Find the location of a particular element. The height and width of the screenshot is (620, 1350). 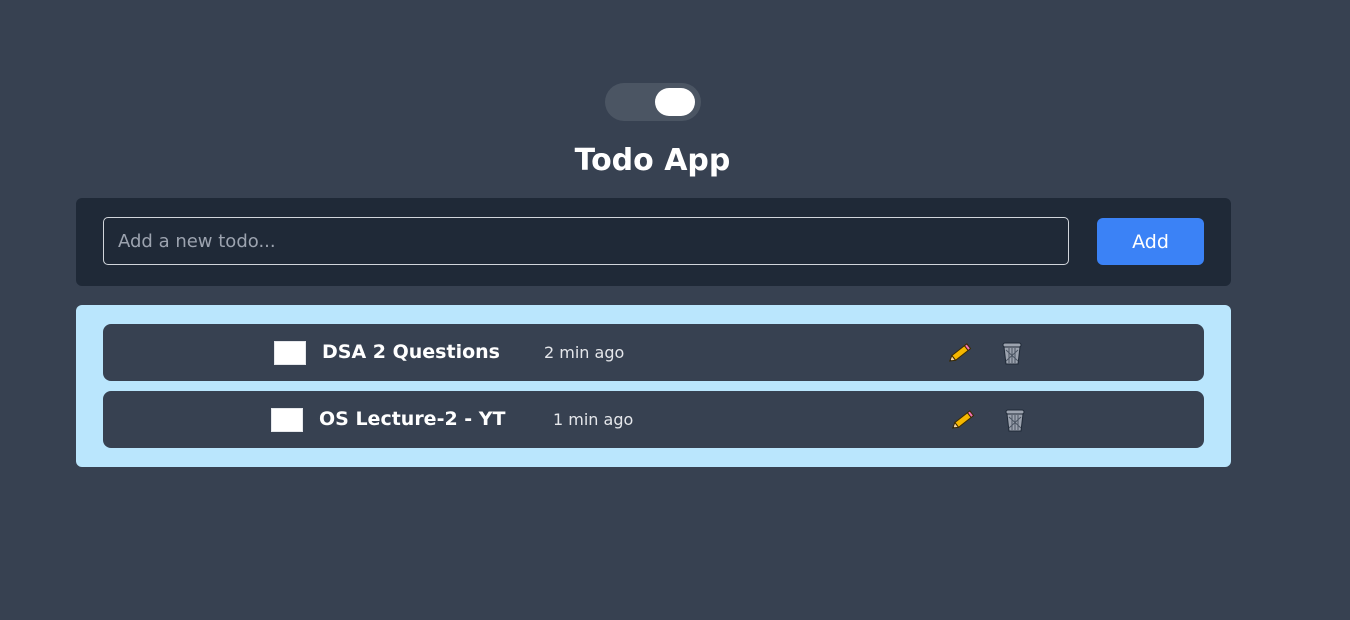

todo-time: 2 min ago is located at coordinates (584, 352).